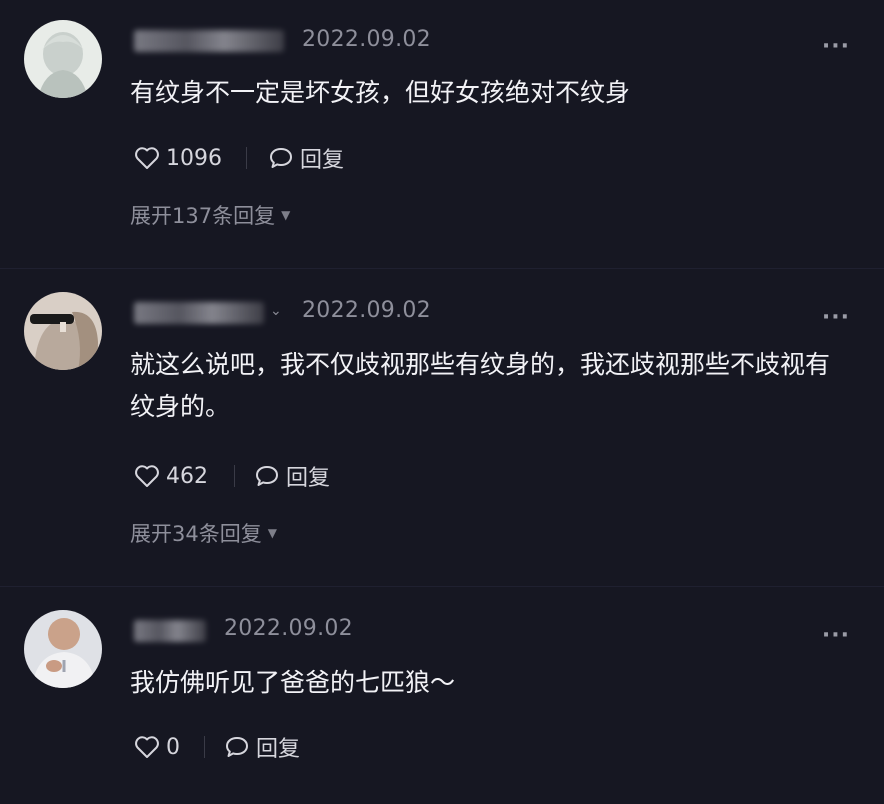  I want to click on comment-actions: 1096 回复, so click(284, 158).